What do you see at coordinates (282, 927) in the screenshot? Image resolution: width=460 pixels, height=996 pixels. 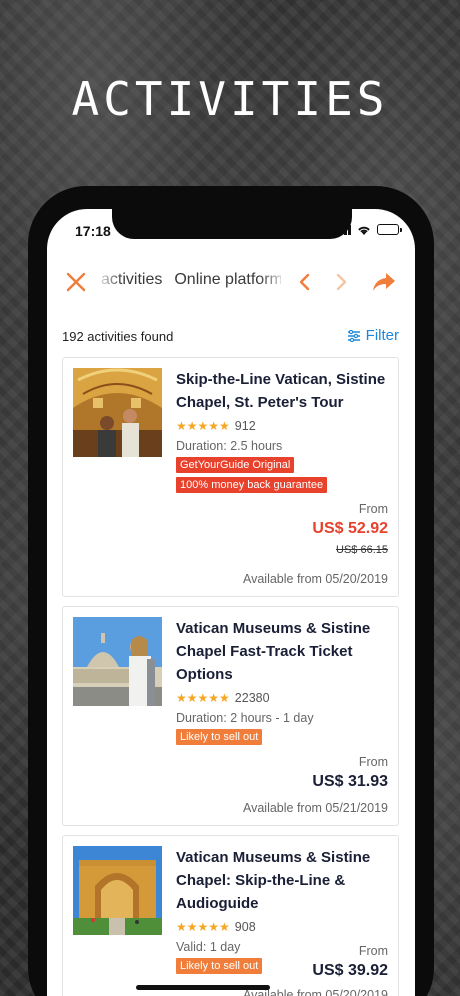 I see `rating-row: ★★★★★ 908` at bounding box center [282, 927].